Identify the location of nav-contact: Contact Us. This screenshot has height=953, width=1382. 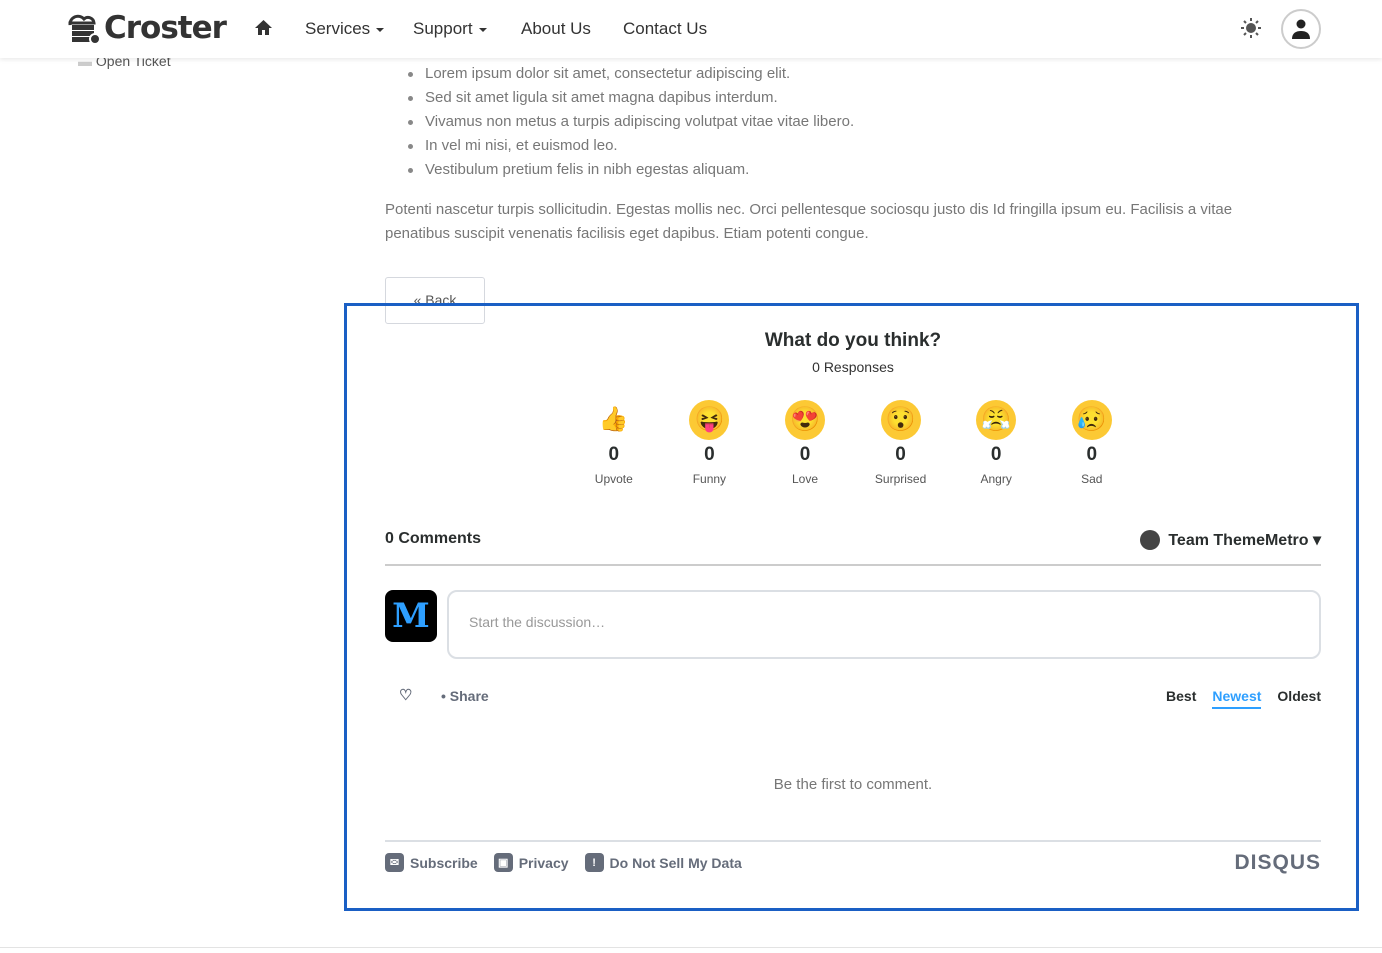
(665, 29).